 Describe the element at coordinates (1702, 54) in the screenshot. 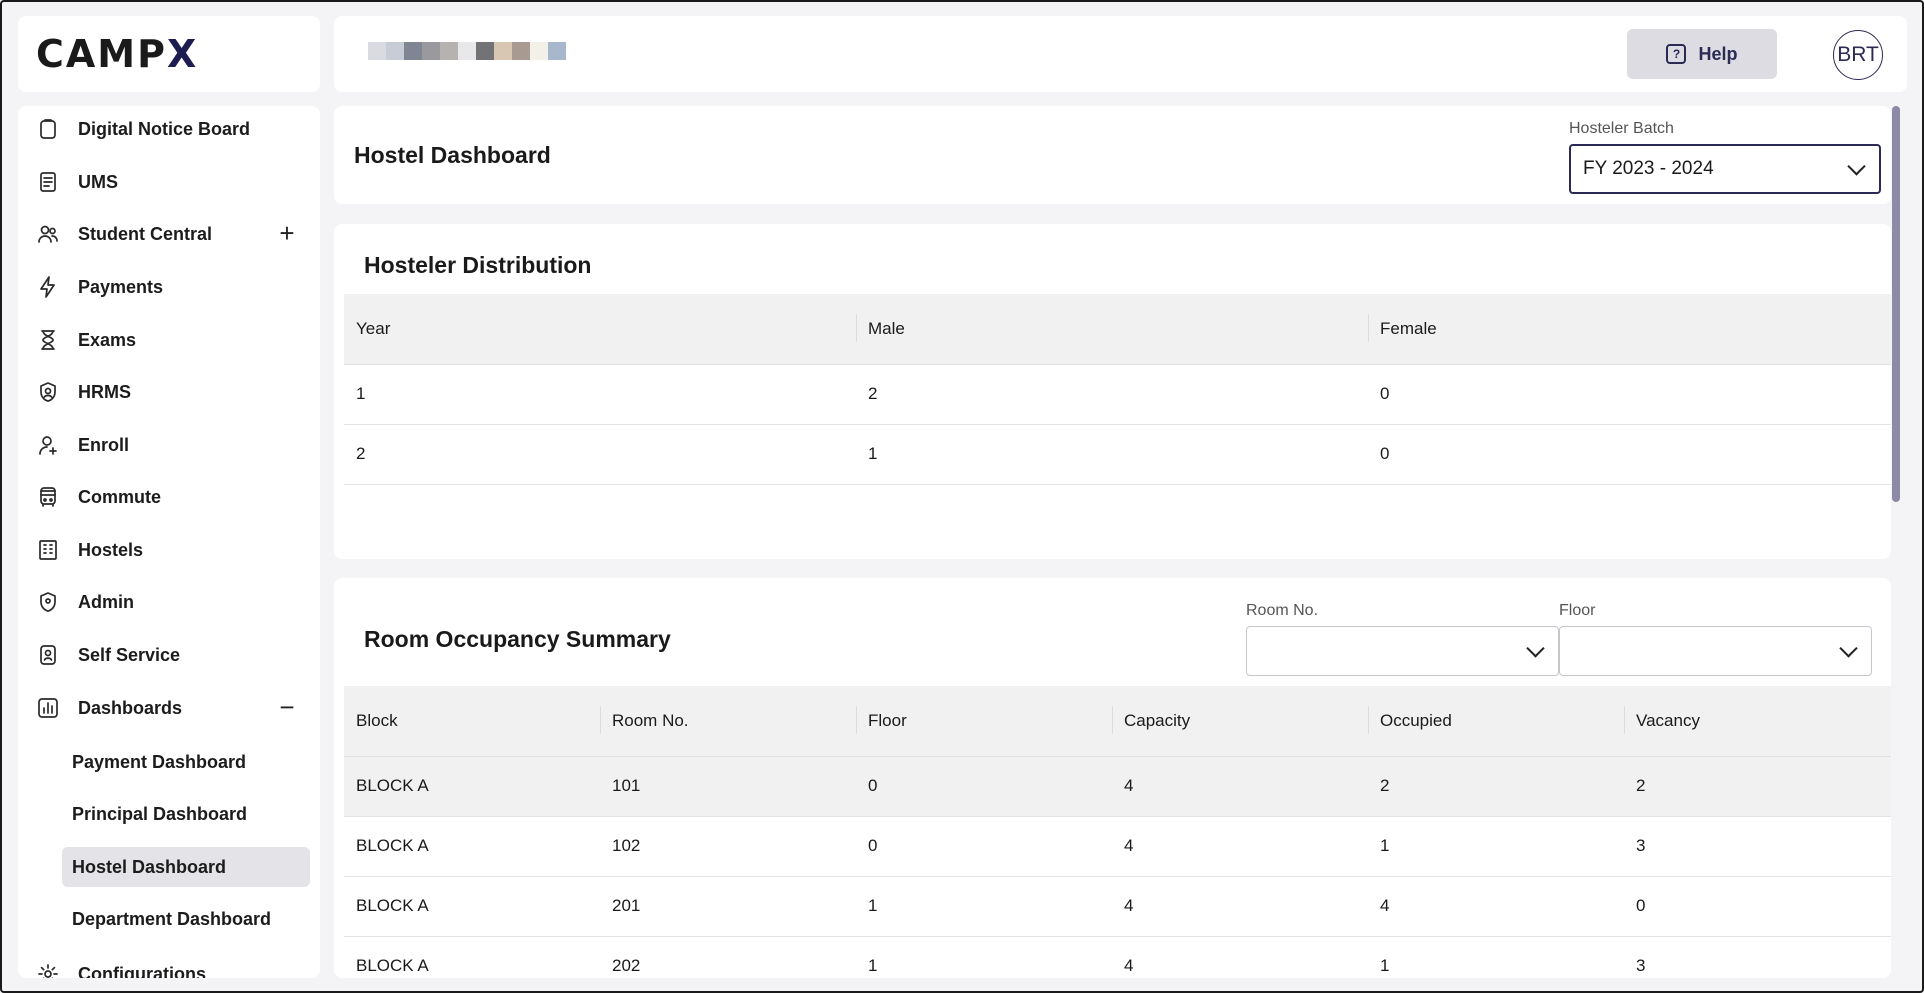

I see `help-button: ? Help` at that location.